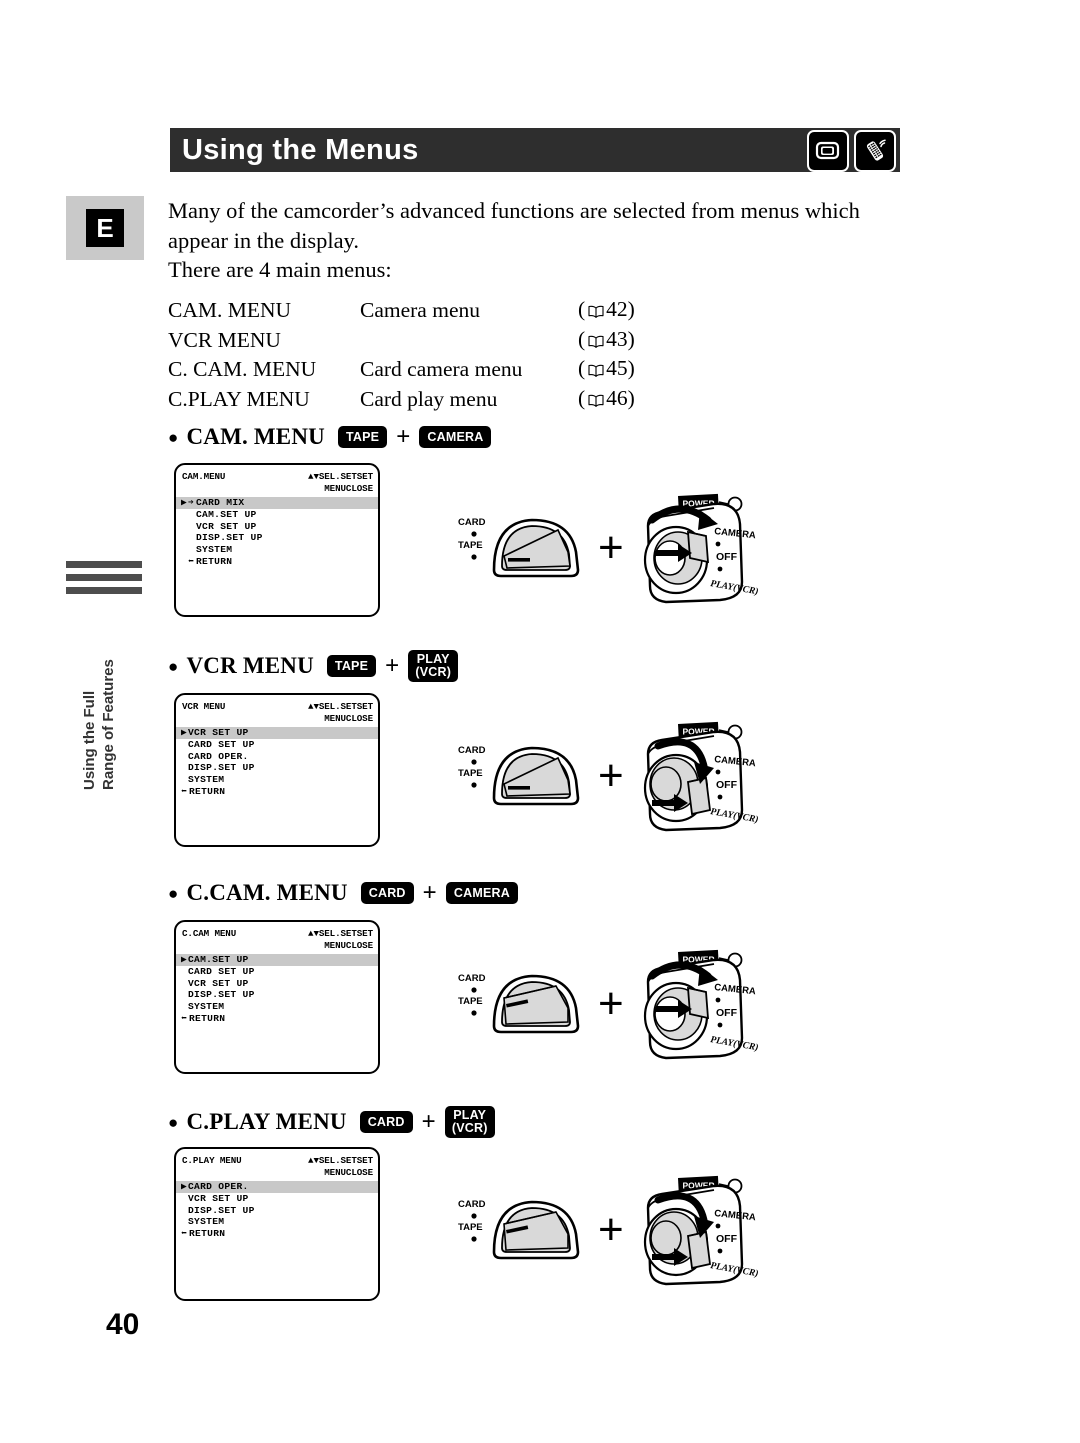  Describe the element at coordinates (89, 740) in the screenshot. I see `sidebar-chapter-line1: Using the Full` at that location.